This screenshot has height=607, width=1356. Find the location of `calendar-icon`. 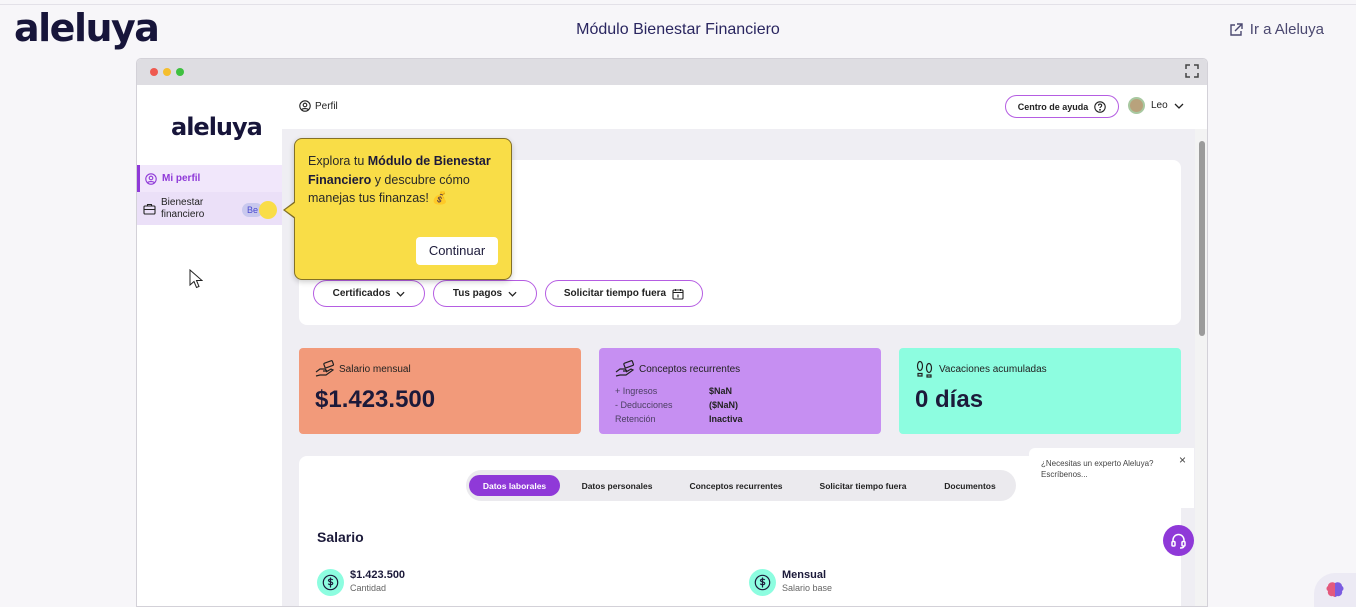

calendar-icon is located at coordinates (678, 294).